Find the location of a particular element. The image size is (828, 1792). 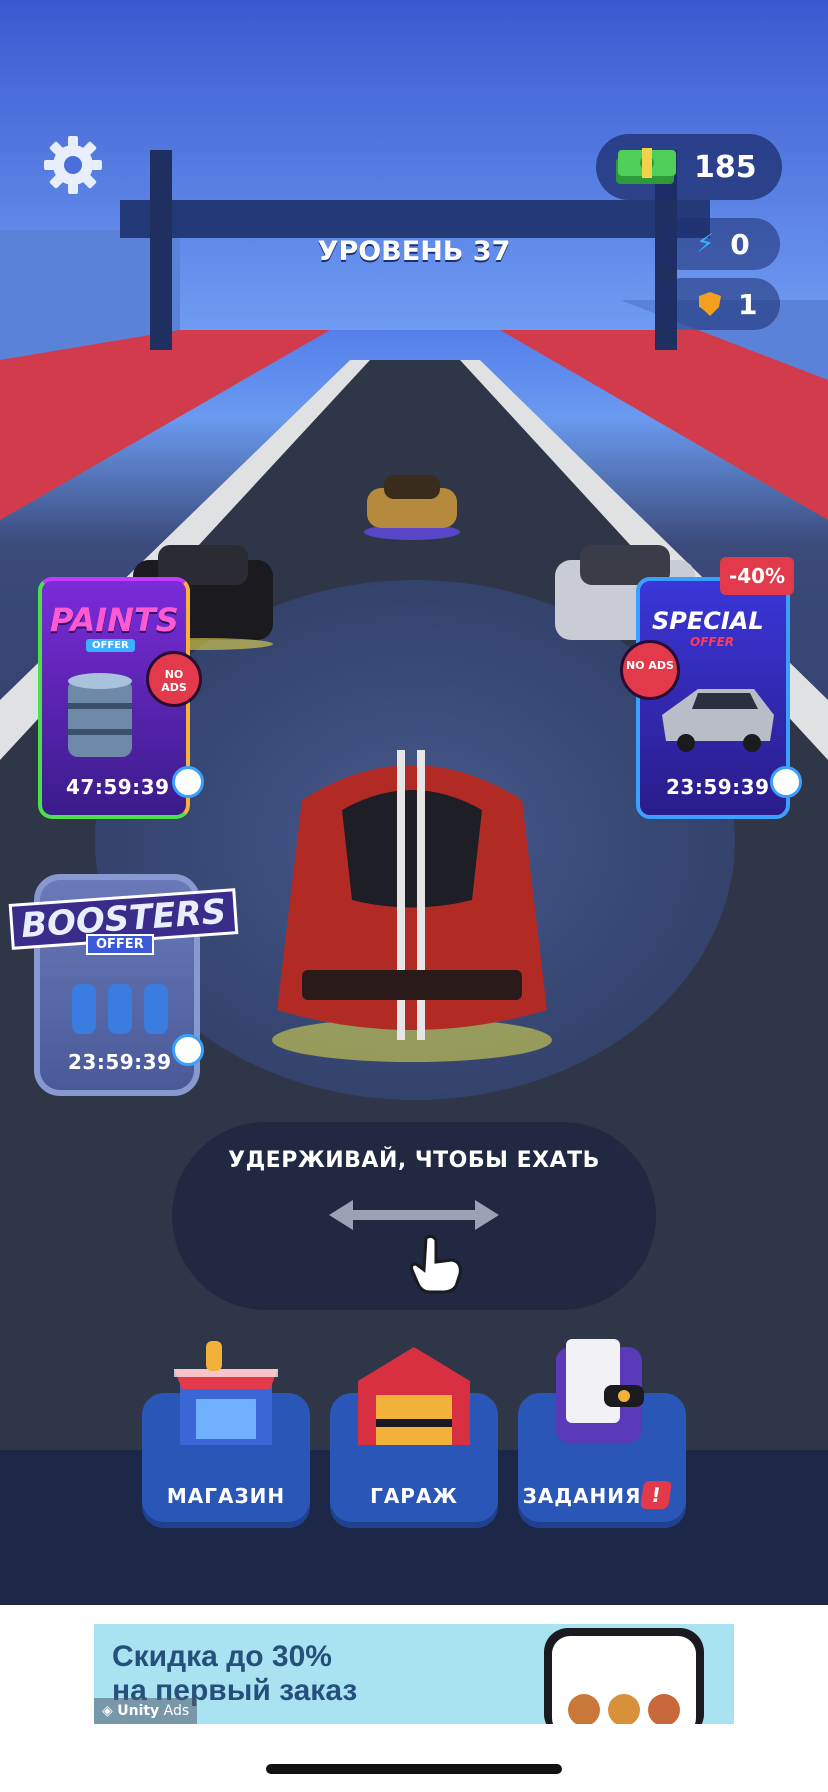

level-title: УРОВЕНЬ 37 is located at coordinates (414, 251).